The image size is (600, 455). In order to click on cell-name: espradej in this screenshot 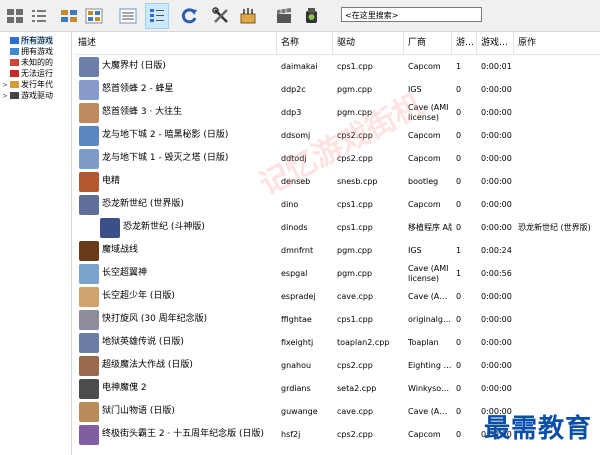, I will do `click(298, 296)`.